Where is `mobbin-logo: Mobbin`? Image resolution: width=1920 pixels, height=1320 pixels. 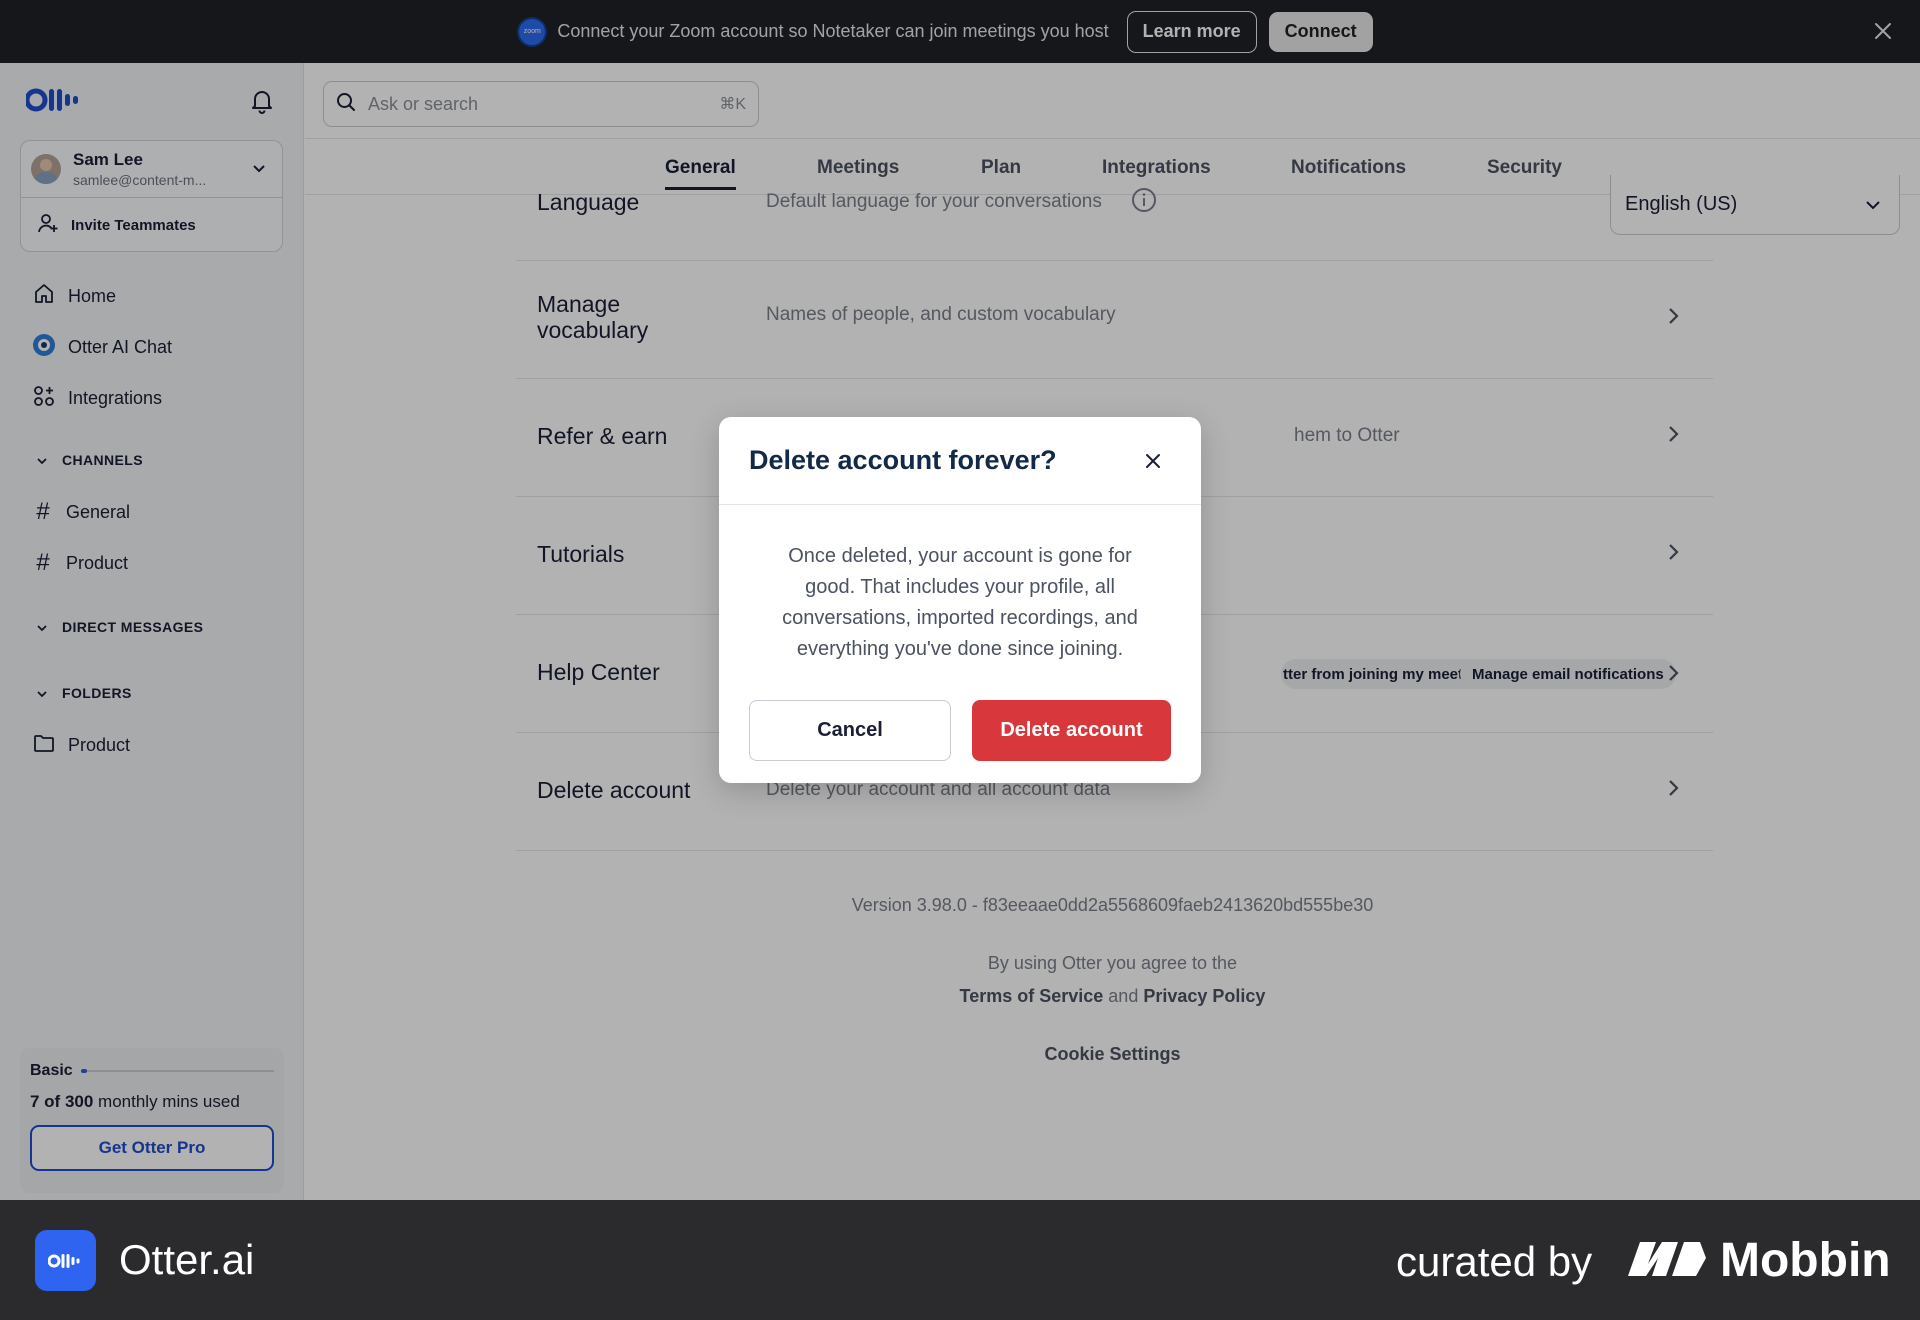
mobbin-logo: Mobbin is located at coordinates (1758, 1260).